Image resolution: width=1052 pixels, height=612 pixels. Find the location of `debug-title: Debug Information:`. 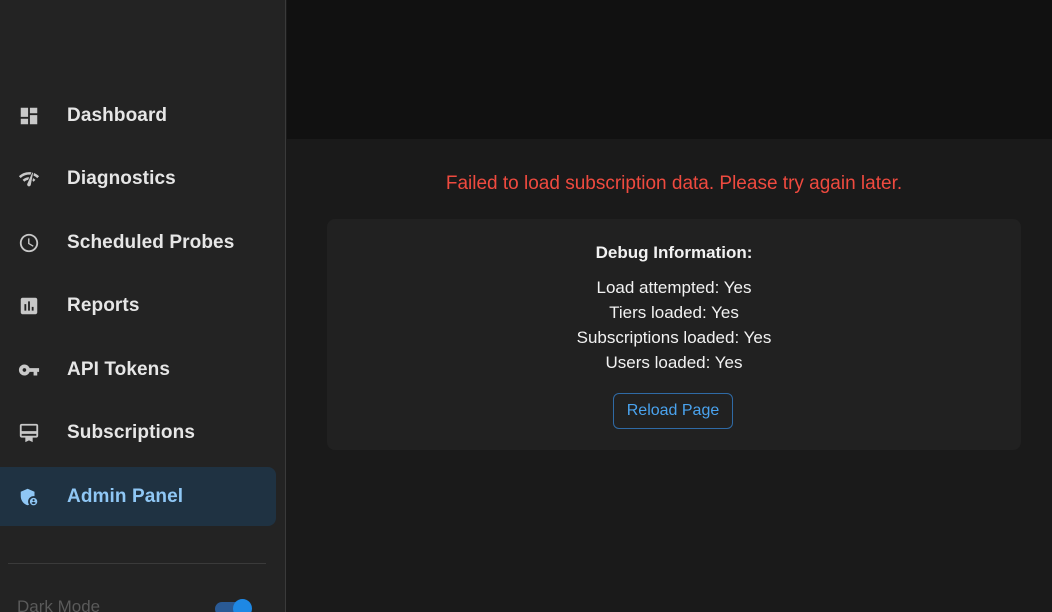

debug-title: Debug Information: is located at coordinates (674, 252).